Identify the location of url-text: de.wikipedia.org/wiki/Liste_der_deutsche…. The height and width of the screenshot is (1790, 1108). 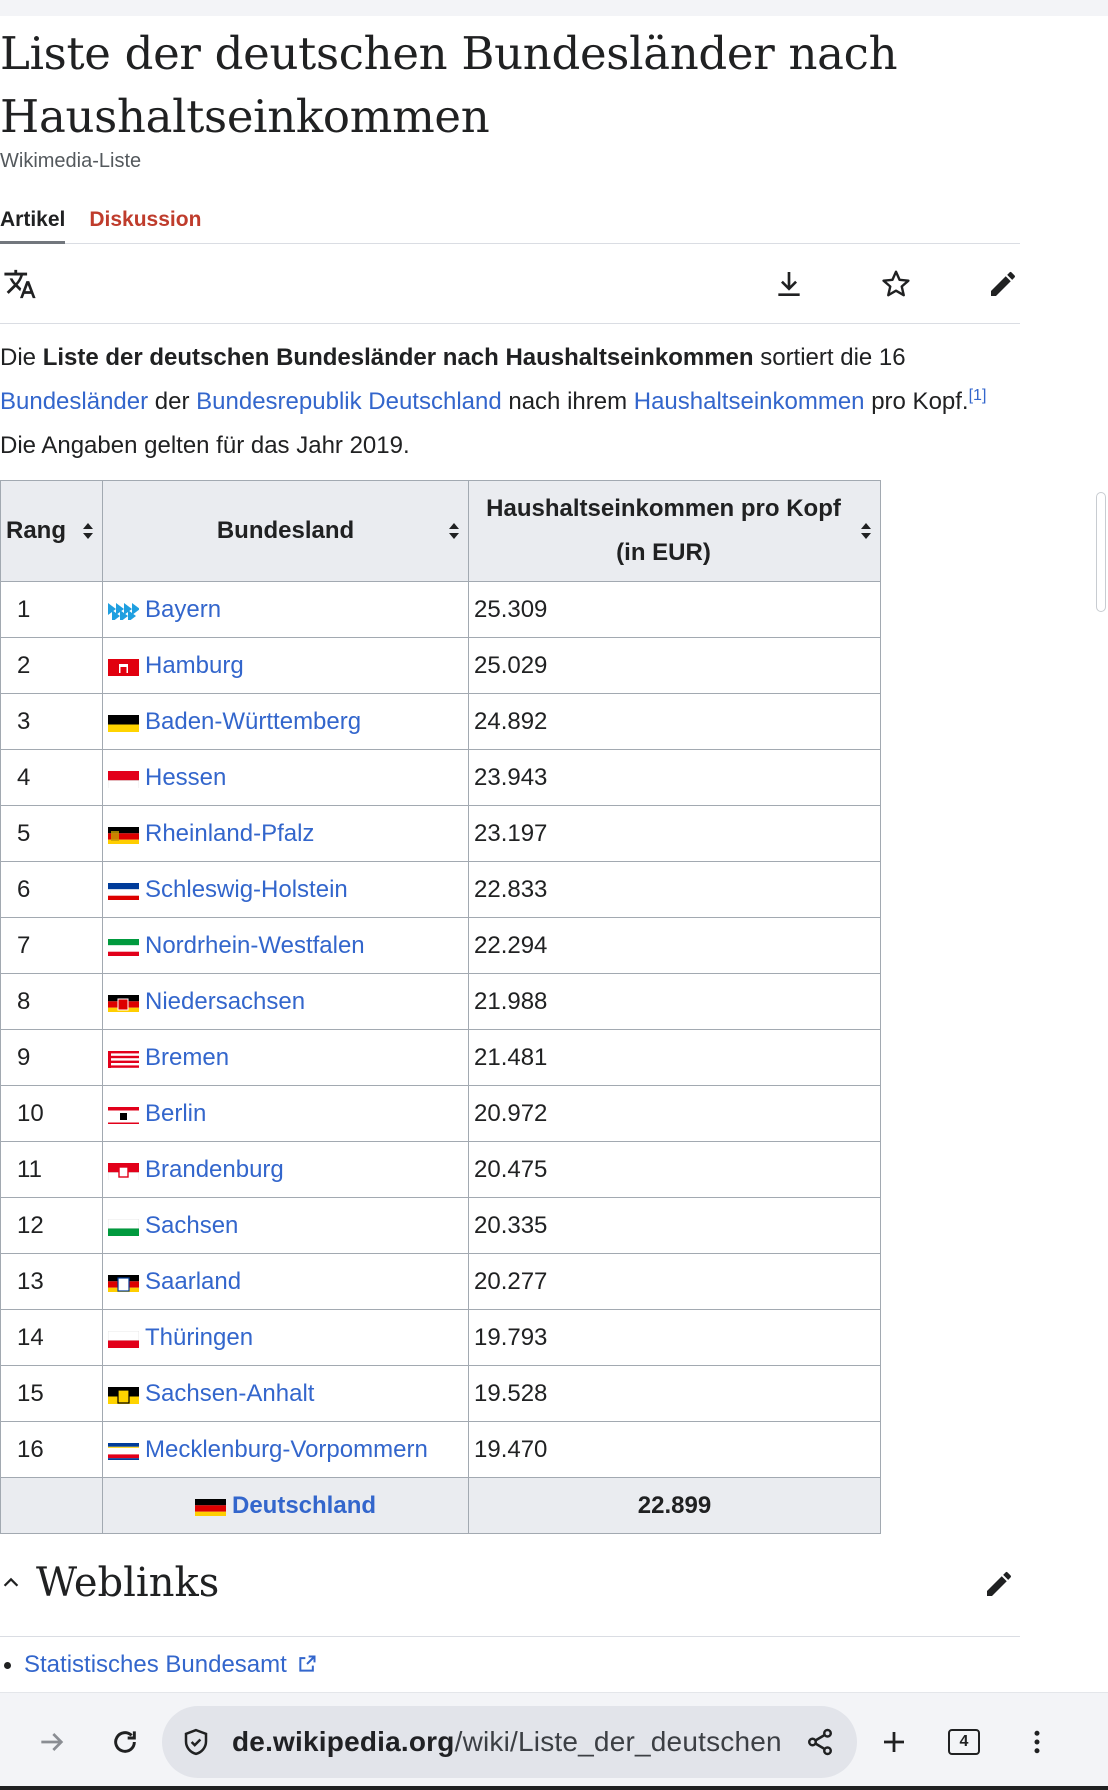
(506, 1742).